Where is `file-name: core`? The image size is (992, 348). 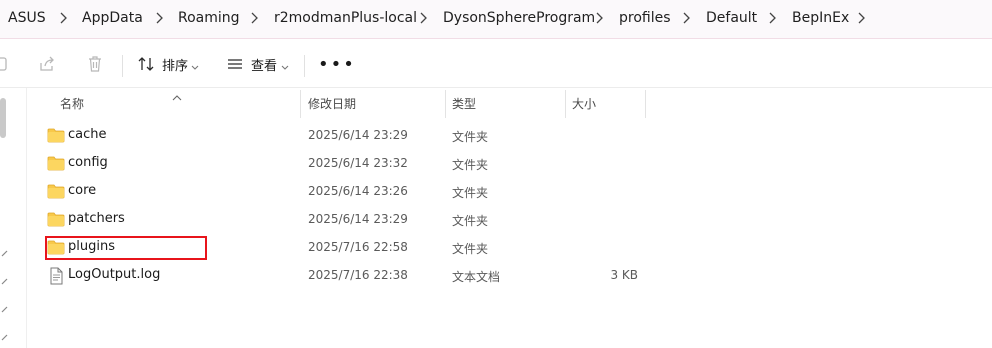
file-name: core is located at coordinates (82, 190).